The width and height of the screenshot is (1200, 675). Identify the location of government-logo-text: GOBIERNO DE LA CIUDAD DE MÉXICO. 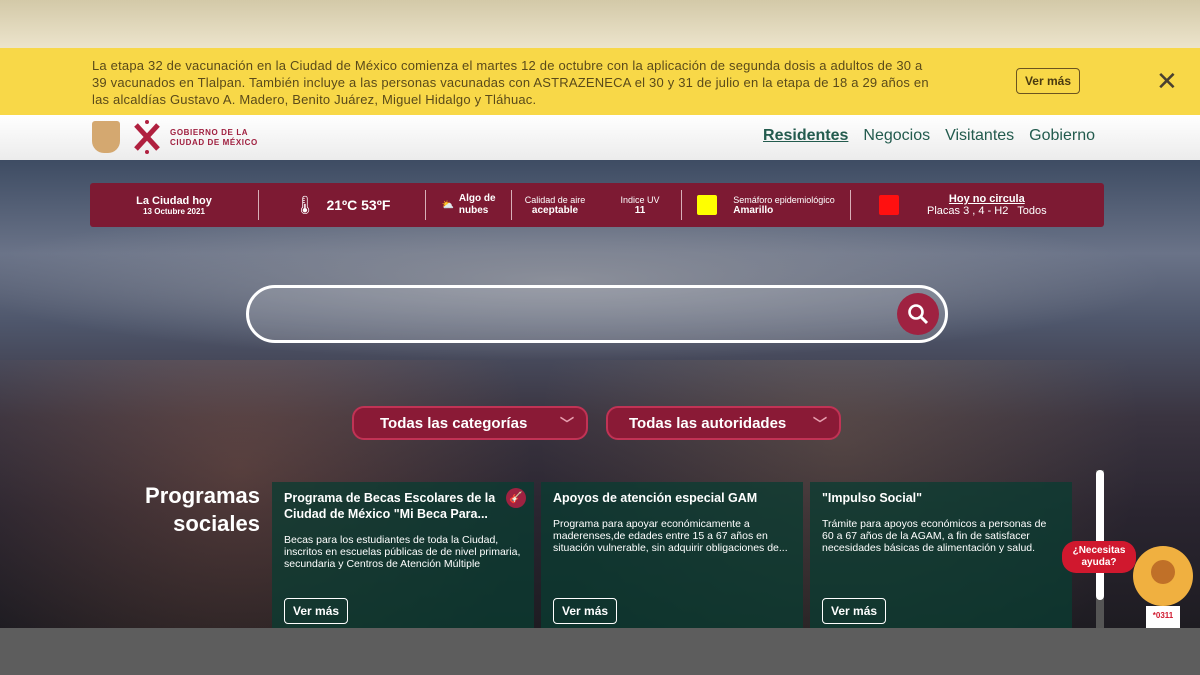
(214, 137).